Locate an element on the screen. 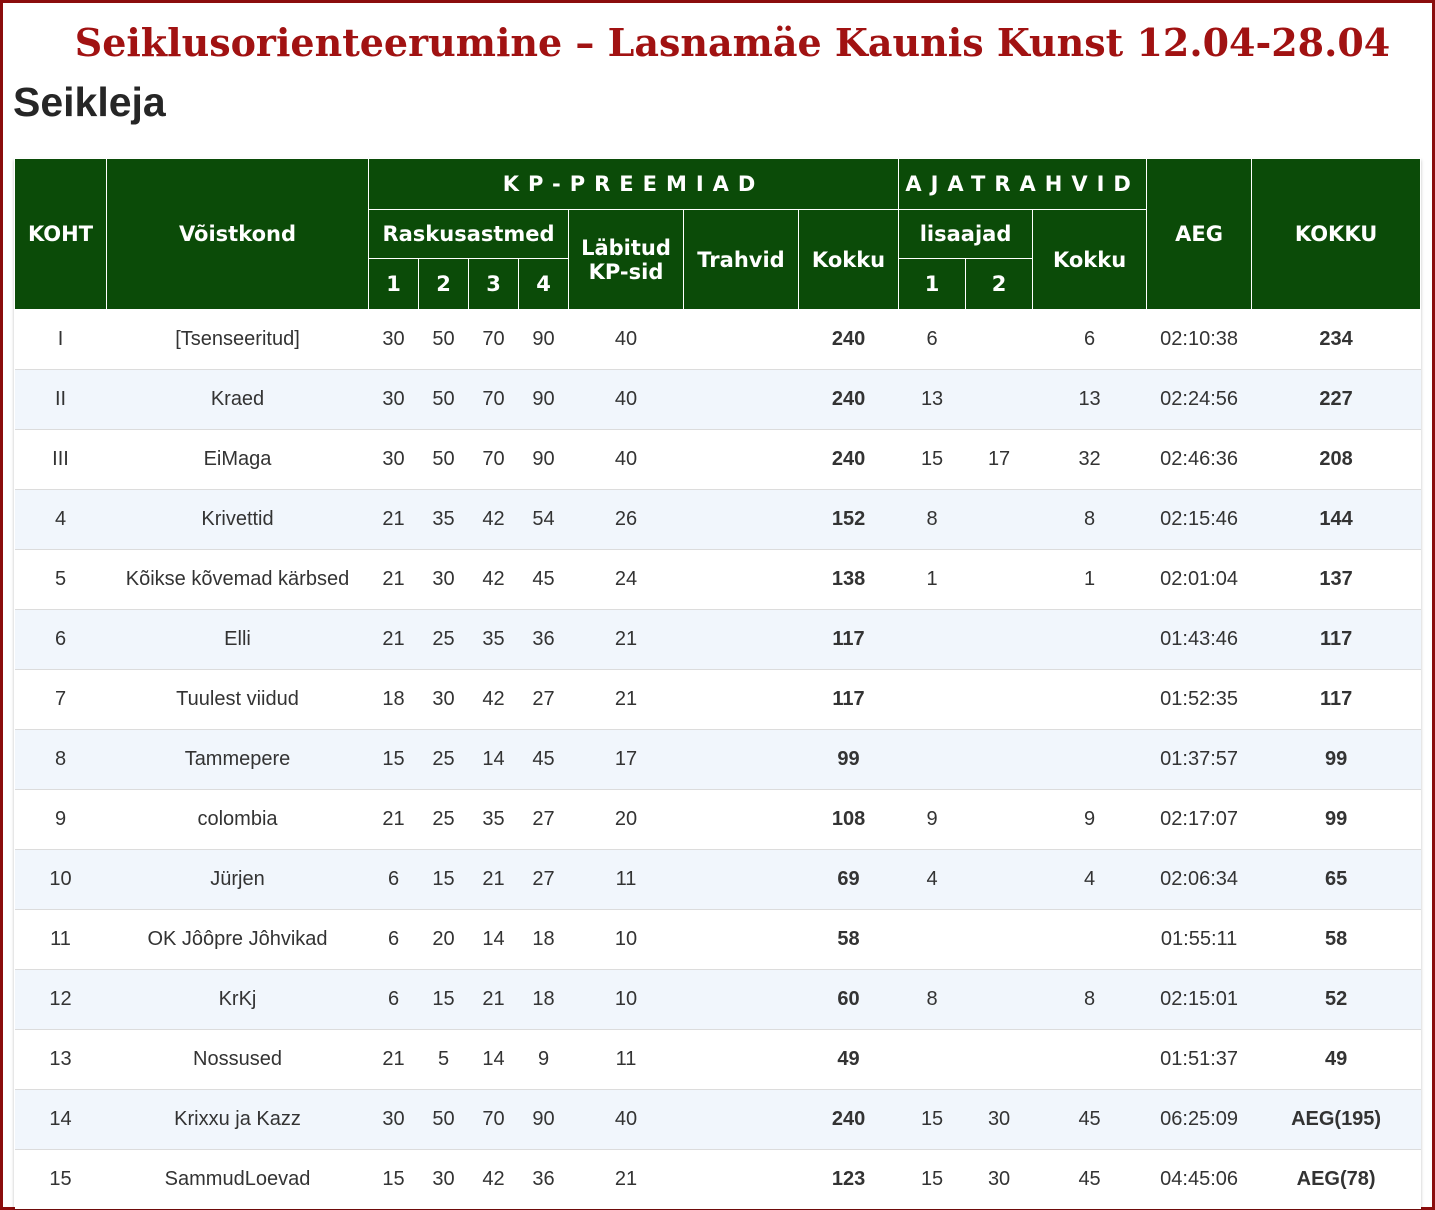  cell-extra-time-2: 17 is located at coordinates (999, 459).